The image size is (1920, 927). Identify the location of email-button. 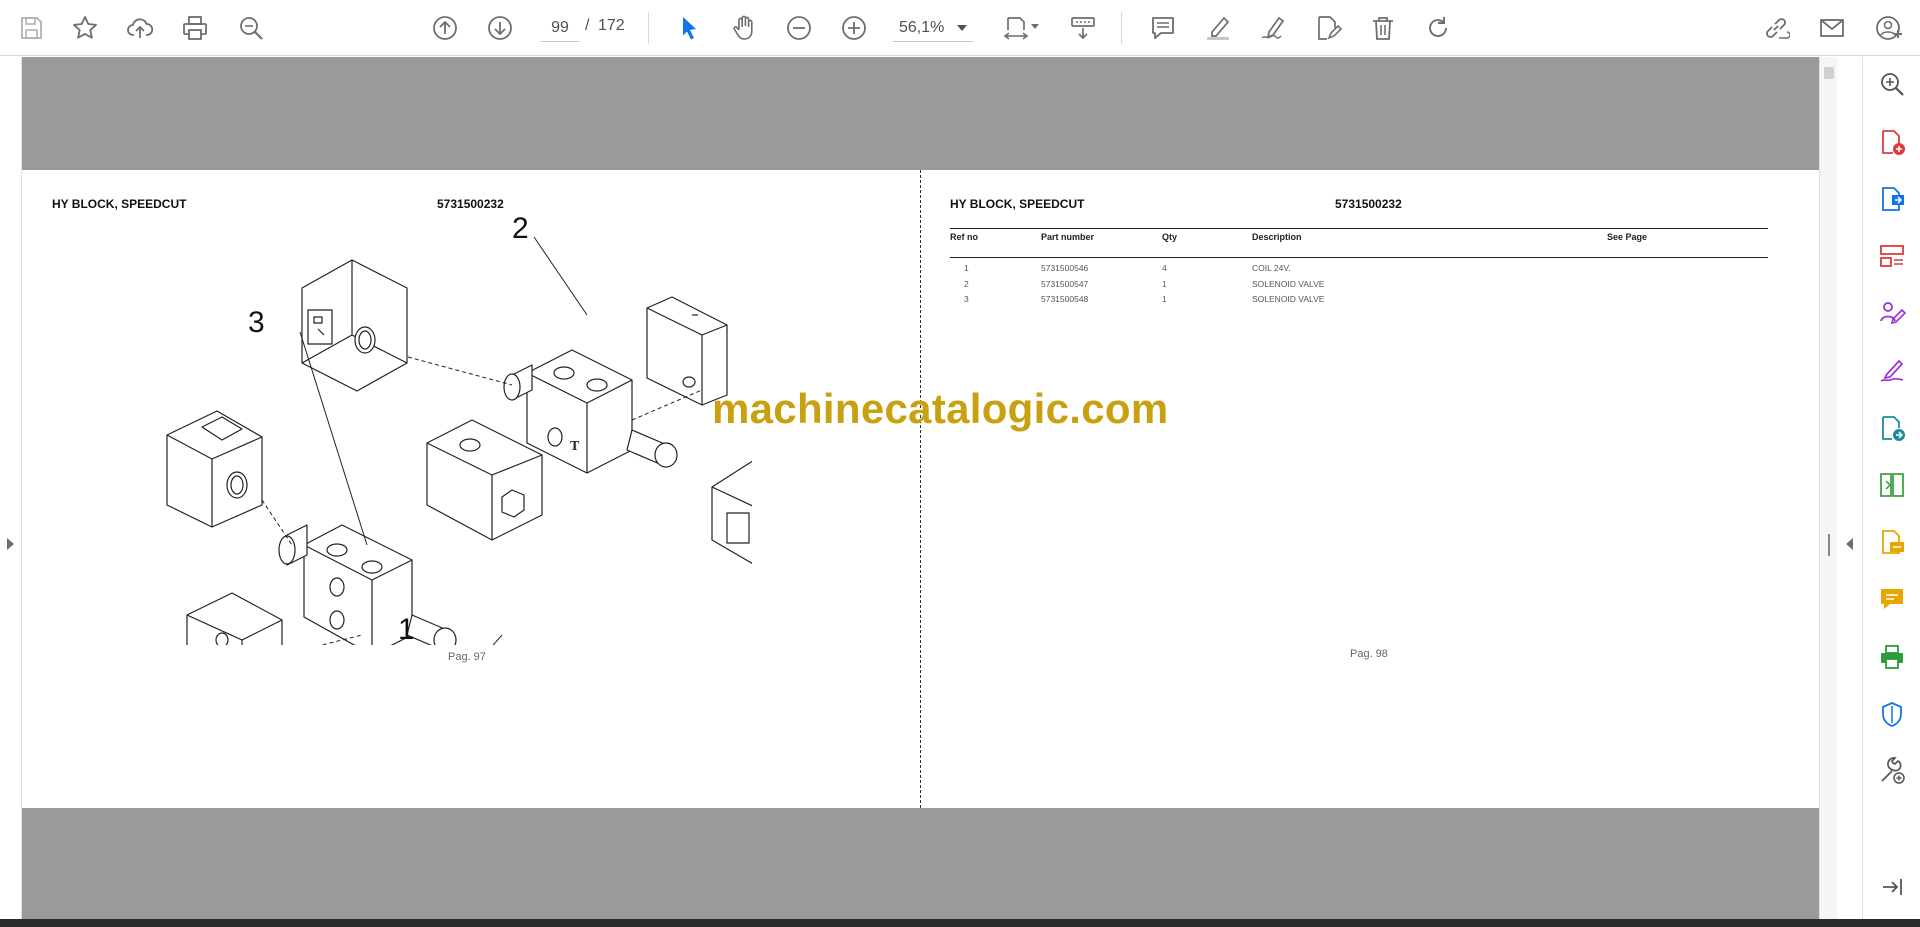
(1832, 28).